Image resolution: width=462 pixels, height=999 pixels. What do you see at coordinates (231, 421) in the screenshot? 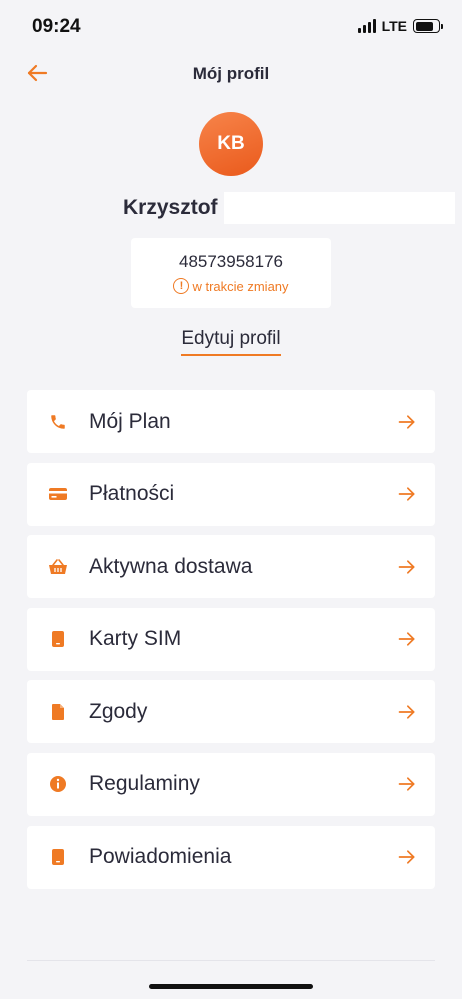
I see `menu-item-moj-plan: Mój Plan` at bounding box center [231, 421].